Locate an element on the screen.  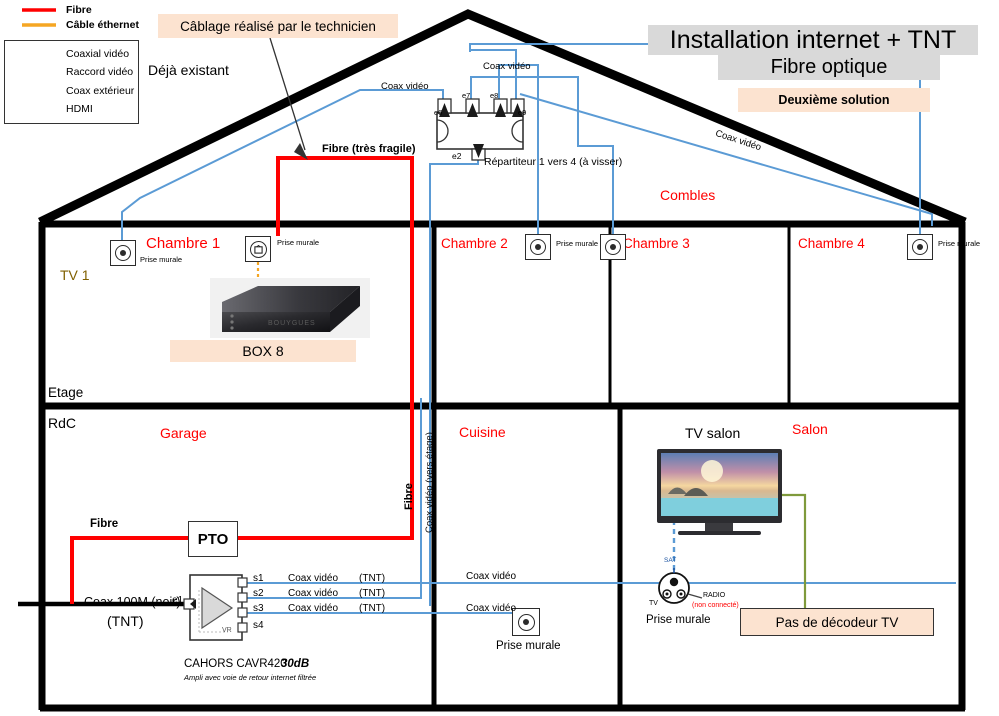
attic-label: Combles is located at coordinates (688, 195).